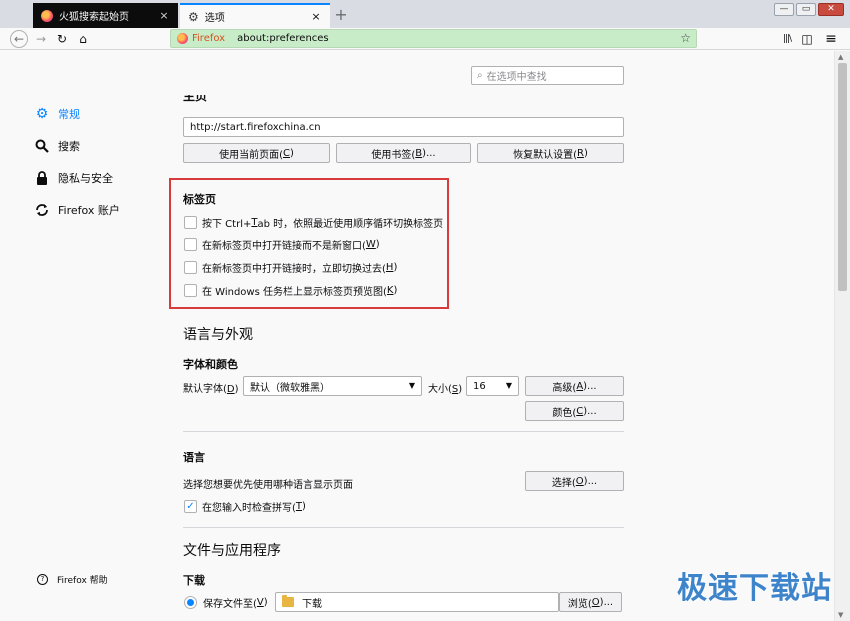 The width and height of the screenshot is (850, 621). What do you see at coordinates (69, 146) in the screenshot?
I see `sidebar-item-label: 搜索` at bounding box center [69, 146].